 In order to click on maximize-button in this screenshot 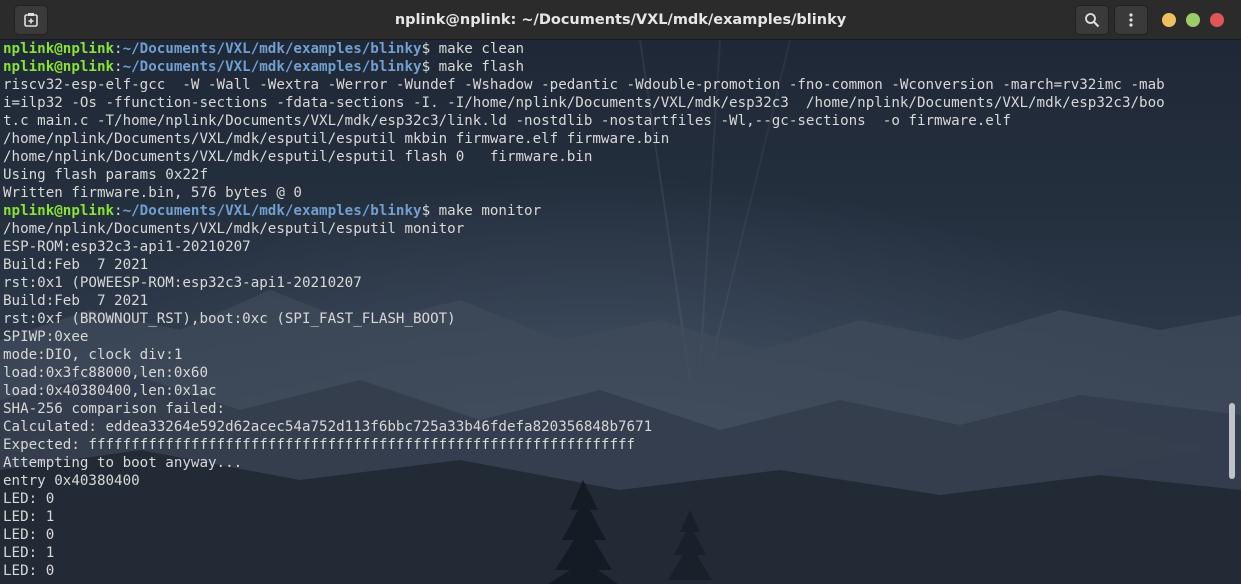, I will do `click(1193, 20)`.